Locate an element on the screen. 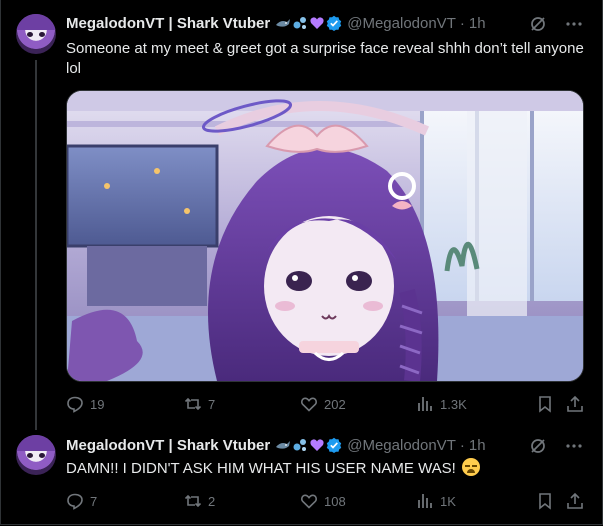 Image resolution: width=603 pixels, height=526 pixels. reply-button: 19 is located at coordinates (85, 404).